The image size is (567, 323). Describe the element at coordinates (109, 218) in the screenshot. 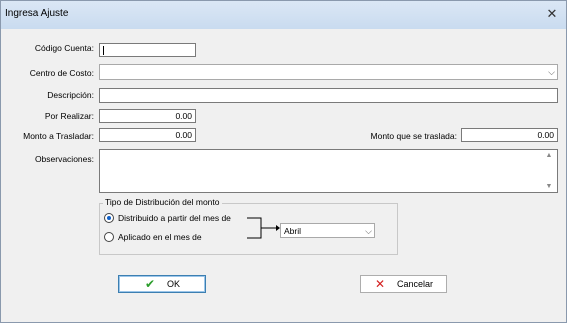

I see `radio-distribuido` at that location.